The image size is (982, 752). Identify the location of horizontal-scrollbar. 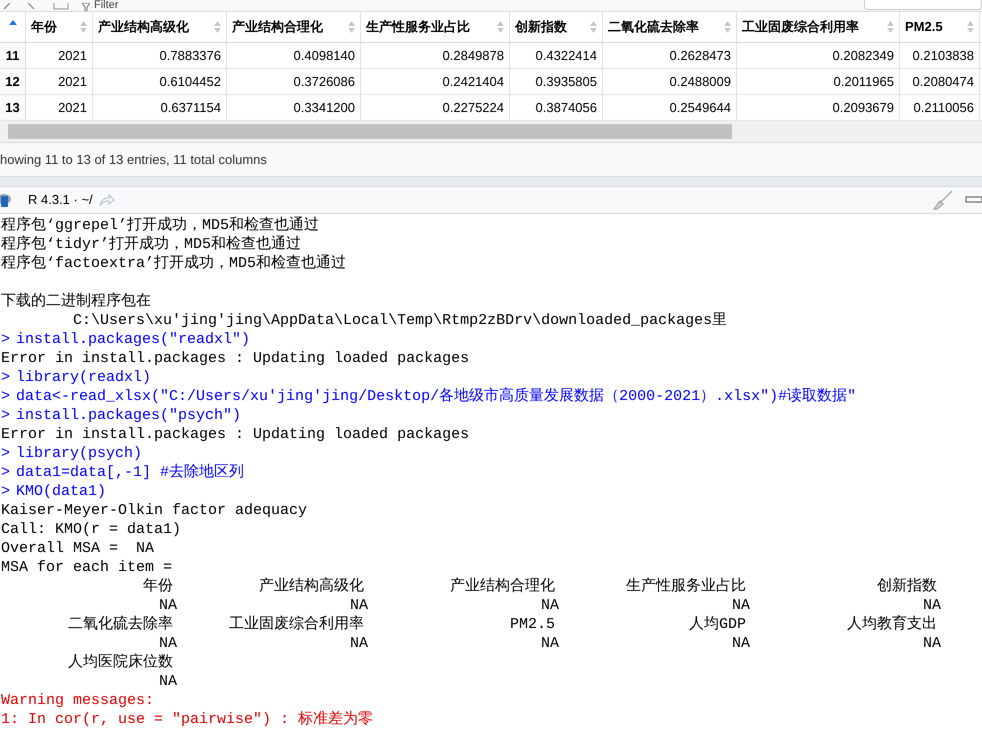
(491, 132).